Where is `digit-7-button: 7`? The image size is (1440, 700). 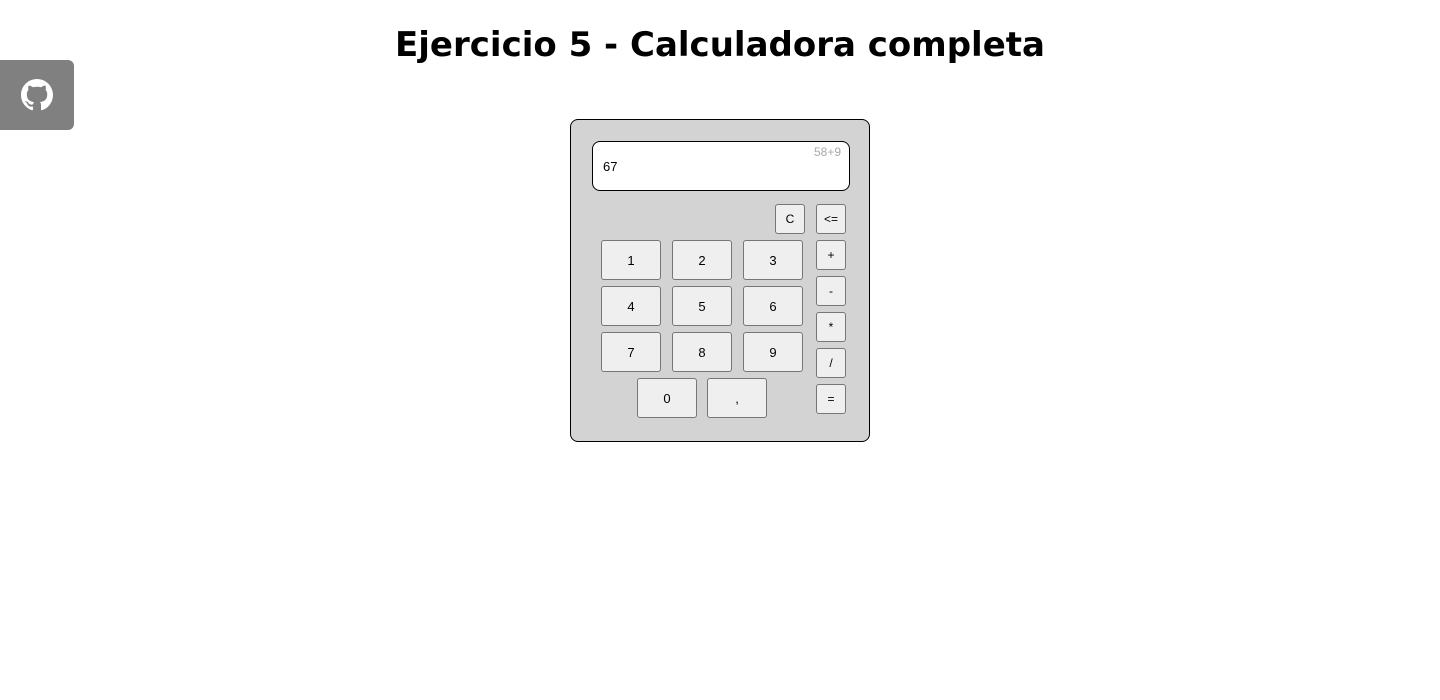 digit-7-button: 7 is located at coordinates (631, 352).